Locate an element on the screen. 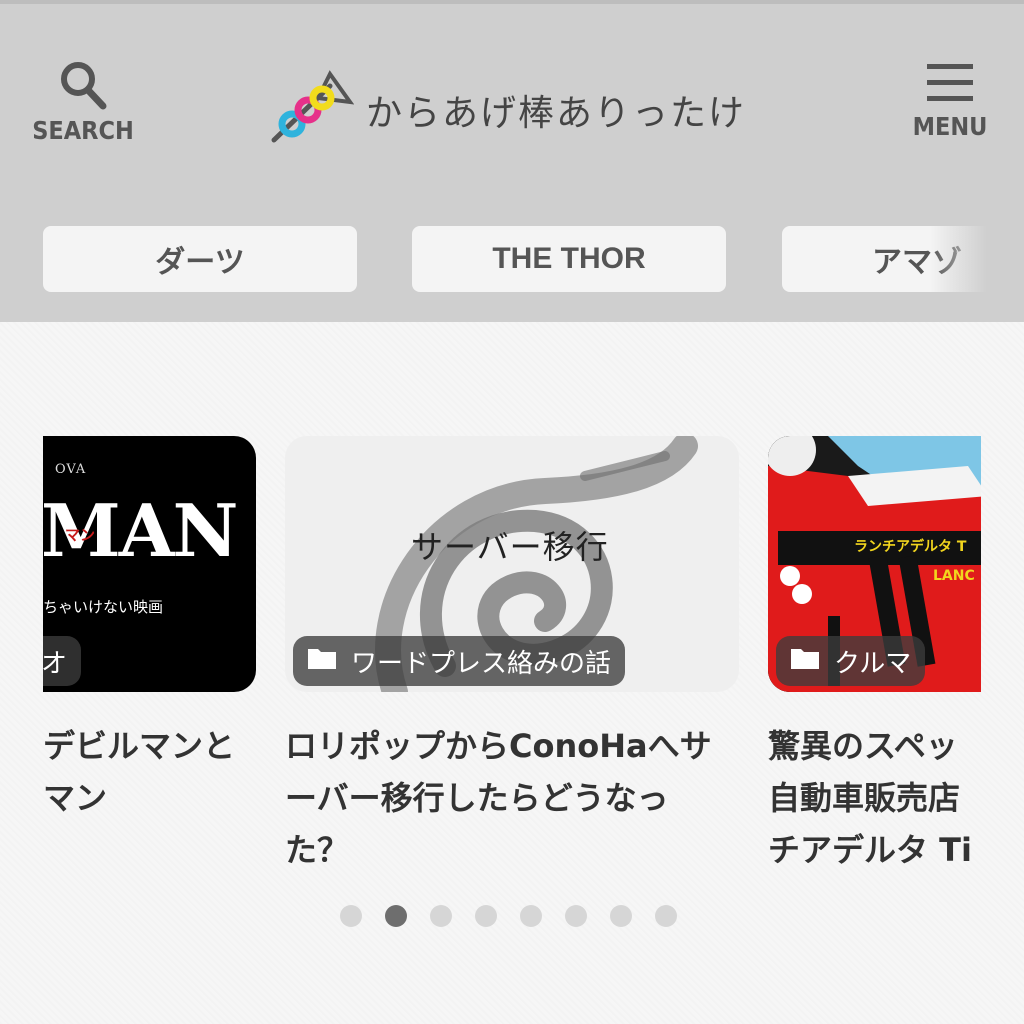 This screenshot has height=1024, width=1024. slide-title: ロリポップからConoHaへサ ーバー移行したらどうなっ た？ is located at coordinates (498, 798).